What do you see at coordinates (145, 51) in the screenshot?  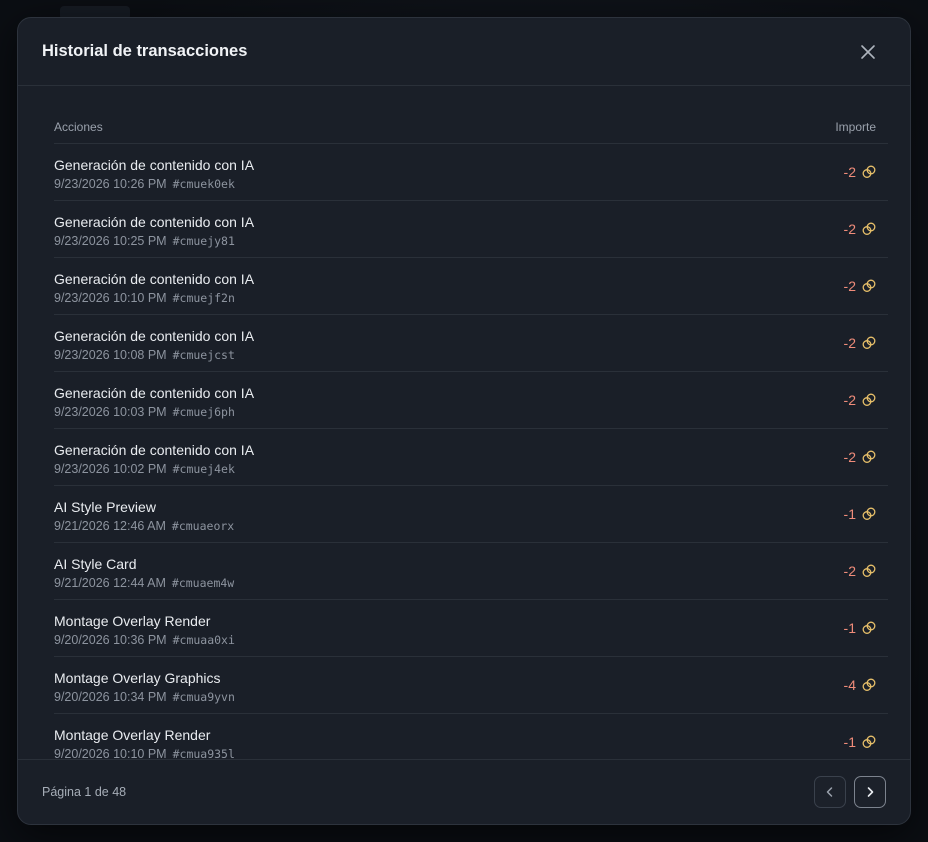 I see `modal-title: Historial de transacciones` at bounding box center [145, 51].